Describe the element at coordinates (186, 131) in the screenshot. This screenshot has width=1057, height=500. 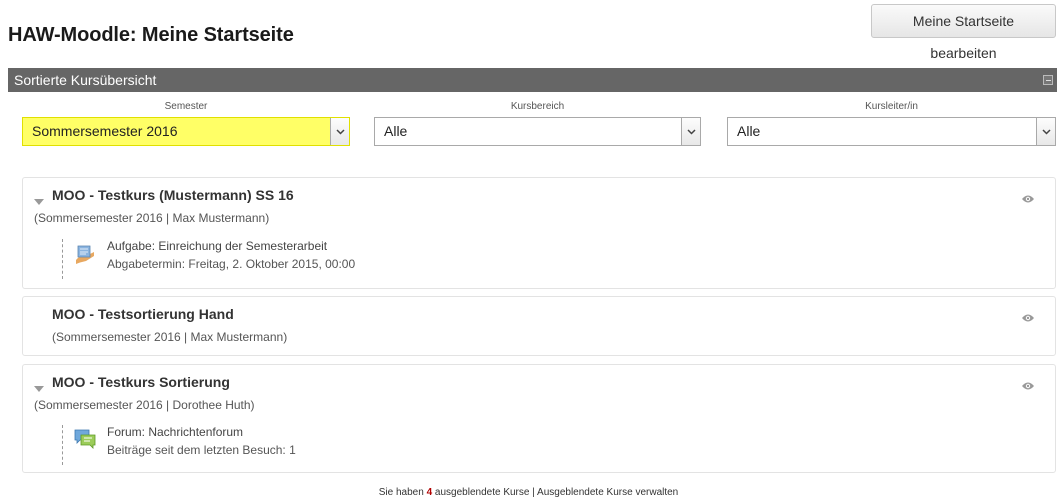
I see `semester-select: Sommersemester 2016` at that location.